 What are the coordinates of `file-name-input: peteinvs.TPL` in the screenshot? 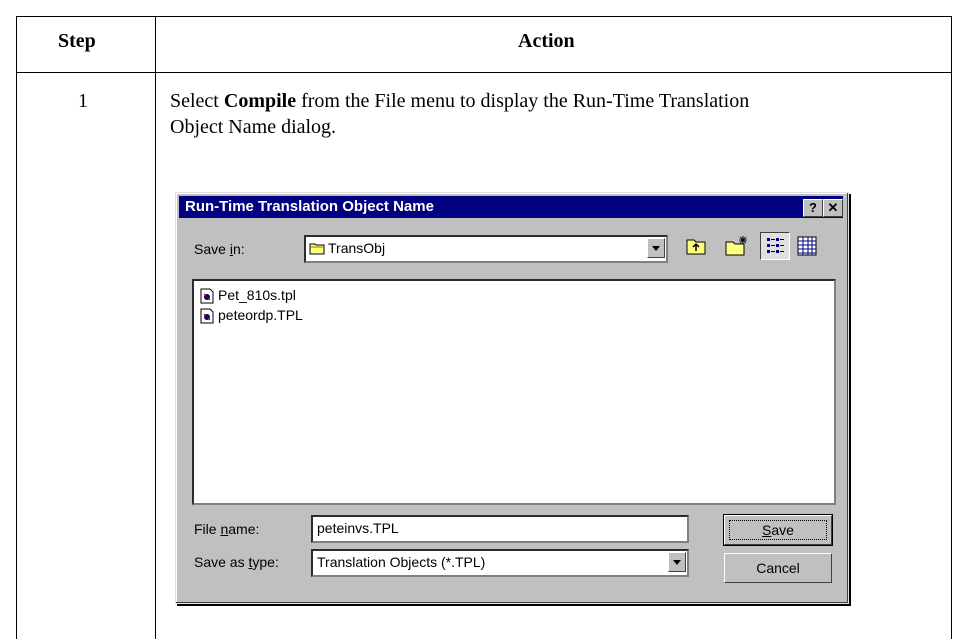 It's located at (500, 529).